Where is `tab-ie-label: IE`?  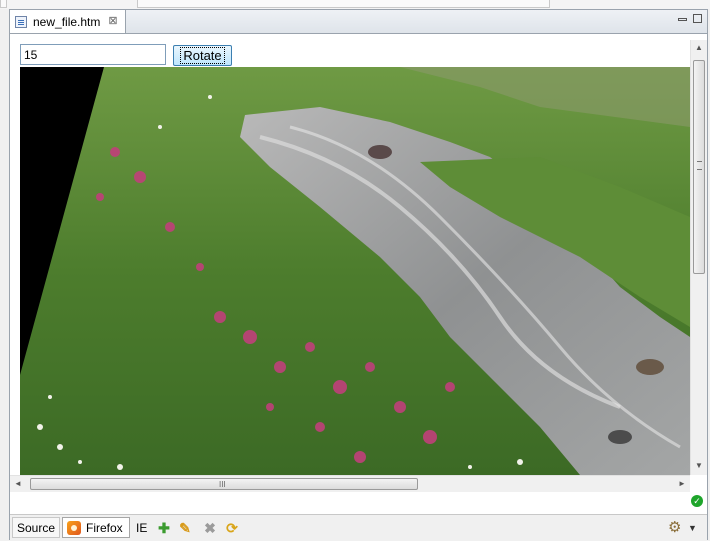
tab-ie-label: IE is located at coordinates (142, 527).